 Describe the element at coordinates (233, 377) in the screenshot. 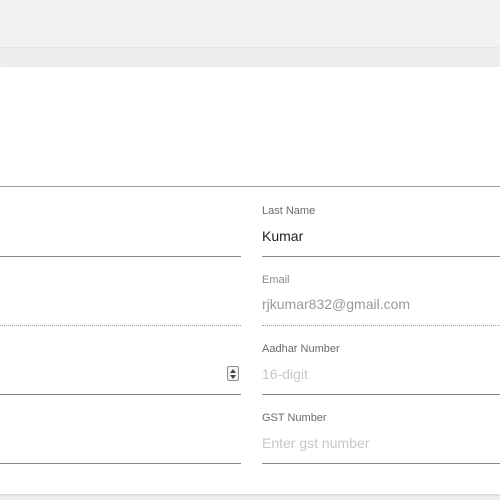

I see `stepper-down-icon` at that location.